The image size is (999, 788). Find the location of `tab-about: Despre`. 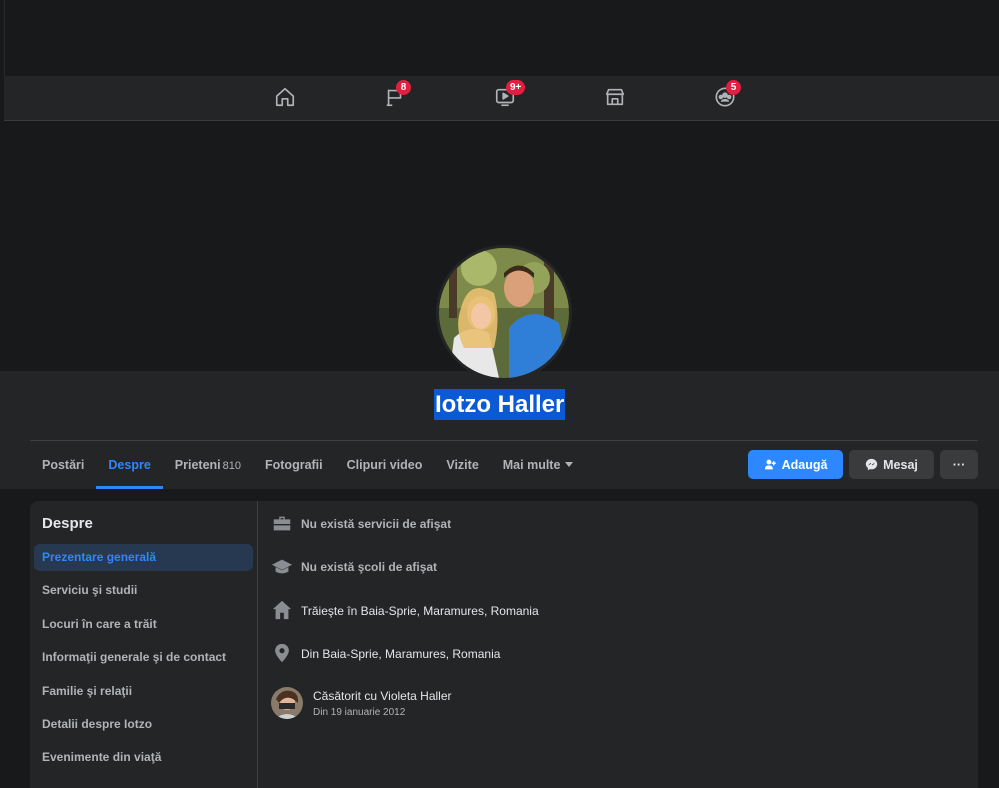

tab-about: Despre is located at coordinates (130, 465).